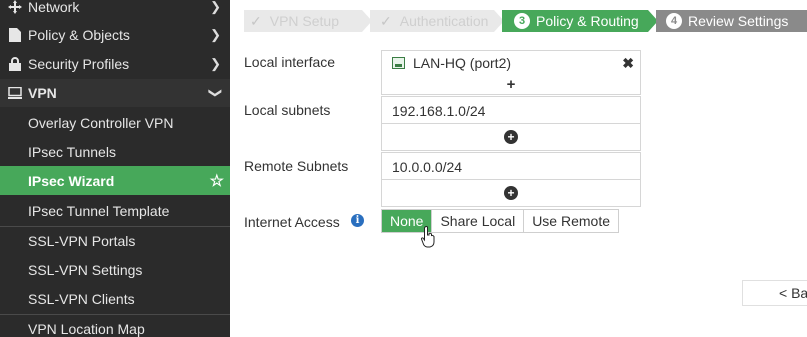 The height and width of the screenshot is (337, 807). I want to click on step-number-badge: 3, so click(522, 21).